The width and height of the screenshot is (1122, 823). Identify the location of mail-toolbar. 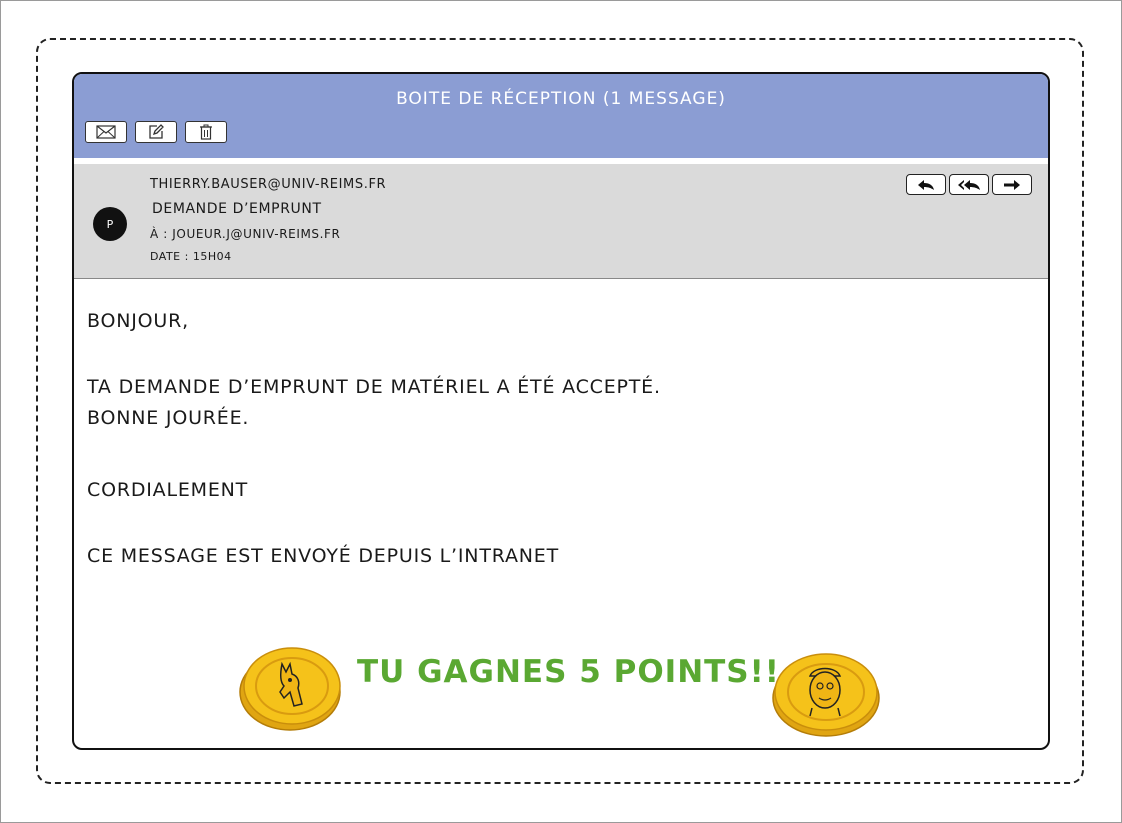
(156, 132).